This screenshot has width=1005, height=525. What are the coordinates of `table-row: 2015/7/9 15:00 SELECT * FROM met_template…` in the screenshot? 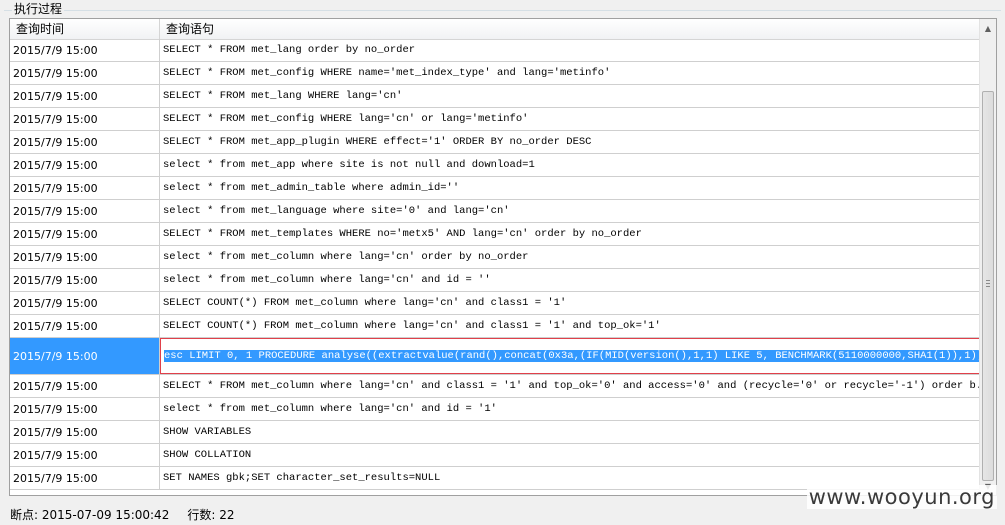 It's located at (496, 234).